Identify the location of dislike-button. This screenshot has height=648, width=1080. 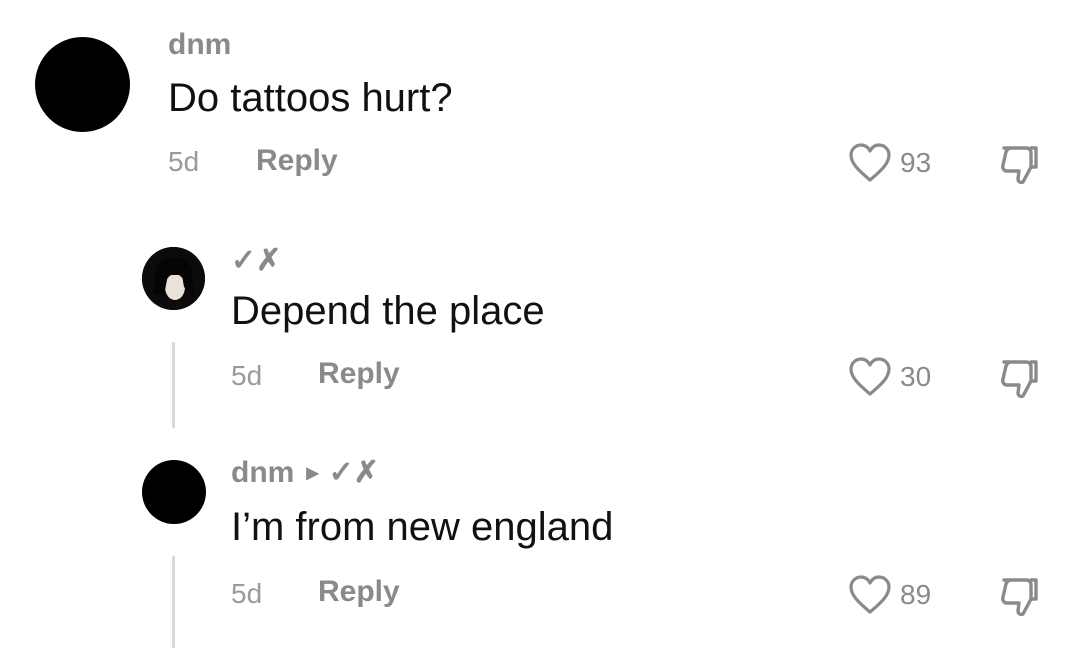
(1020, 598).